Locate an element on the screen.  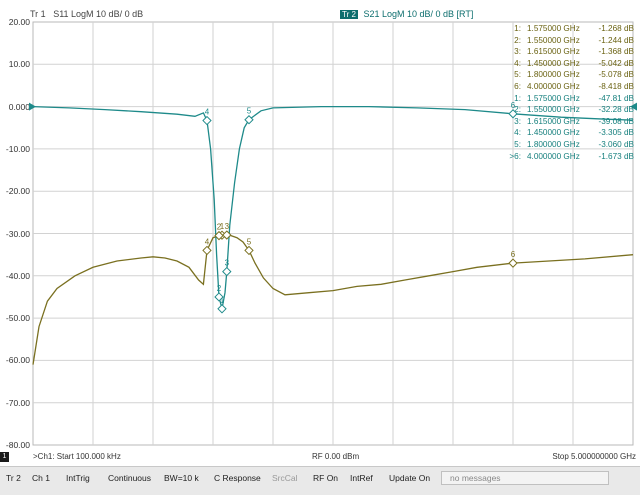
marker-row: 1: 1.575000 GHz -47.81 dB is located at coordinates (571, 99).